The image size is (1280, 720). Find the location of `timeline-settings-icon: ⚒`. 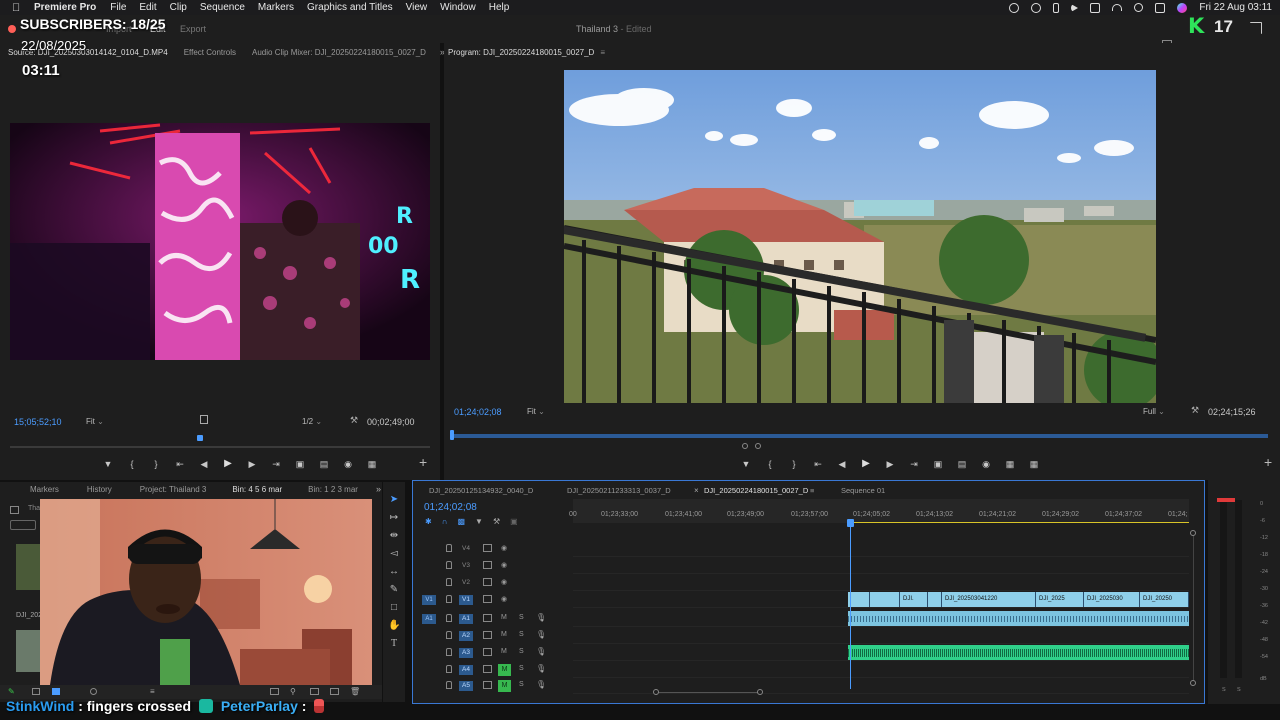

timeline-settings-icon: ⚒ is located at coordinates (496, 521).